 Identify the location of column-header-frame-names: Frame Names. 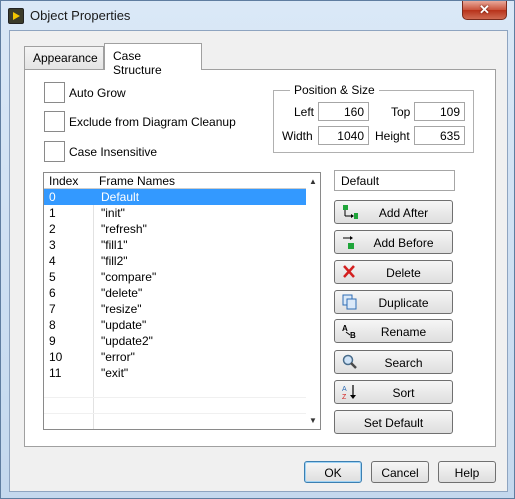
(137, 181).